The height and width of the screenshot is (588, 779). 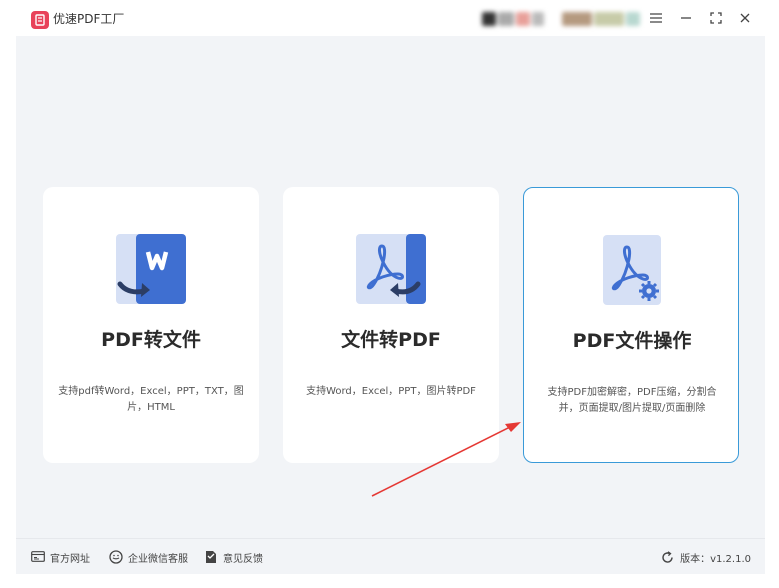 I want to click on feedback-link: 意见反馈, so click(x=233, y=557).